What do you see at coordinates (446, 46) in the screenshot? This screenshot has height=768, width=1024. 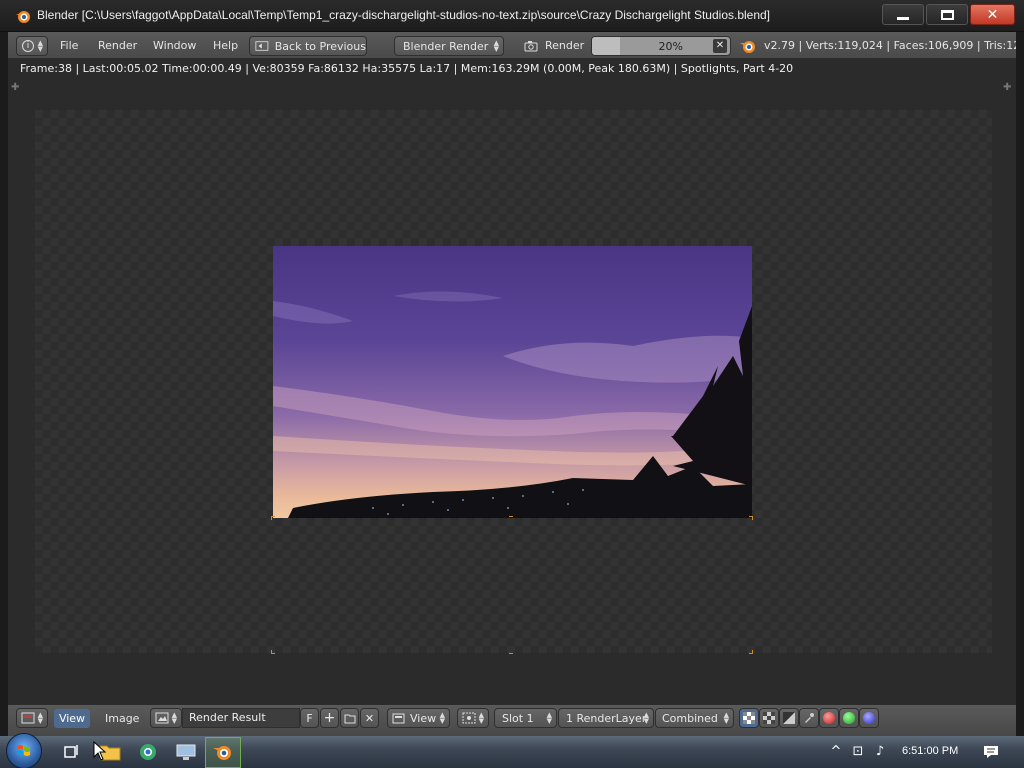 I see `render-engine-label: Blender Render` at bounding box center [446, 46].